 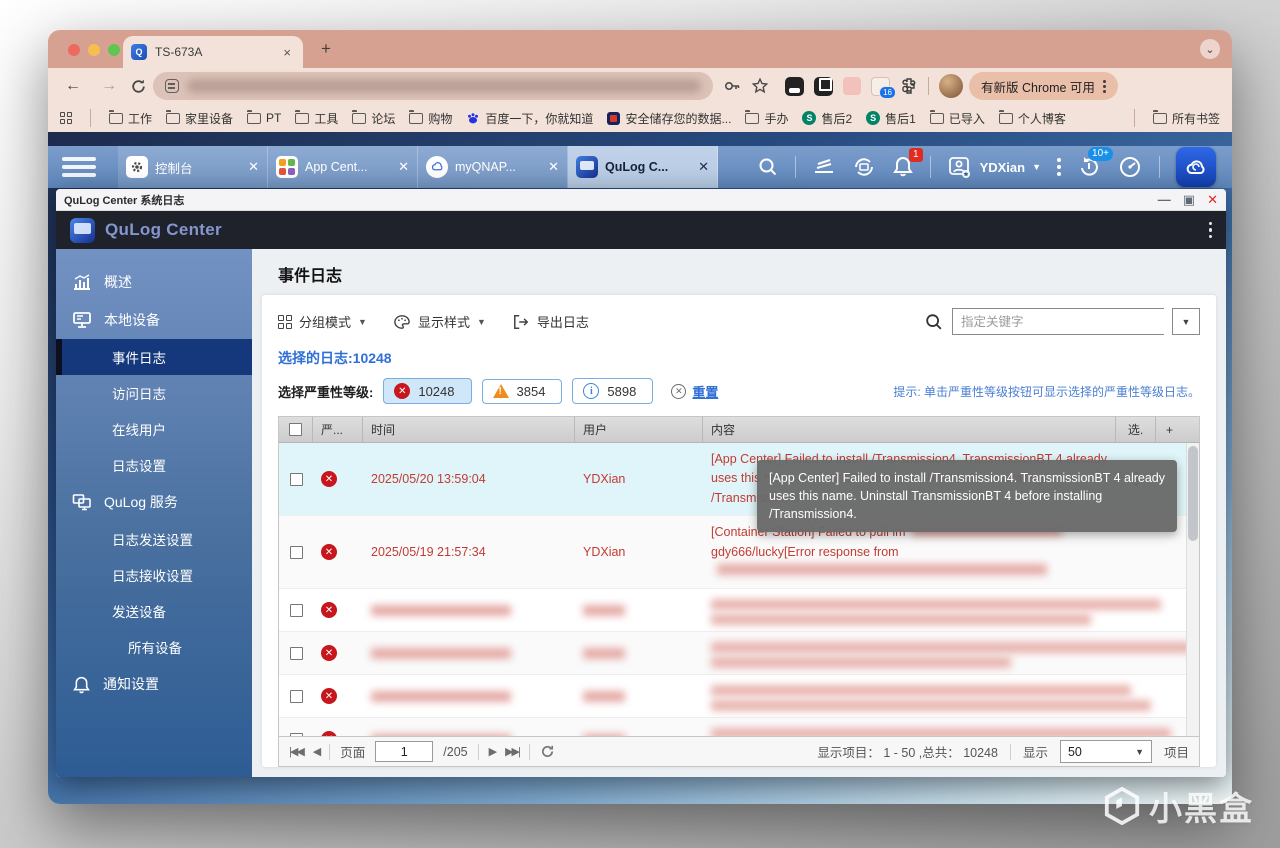 What do you see at coordinates (1130, 167) in the screenshot?
I see `dashboard-gauge-icon` at bounding box center [1130, 167].